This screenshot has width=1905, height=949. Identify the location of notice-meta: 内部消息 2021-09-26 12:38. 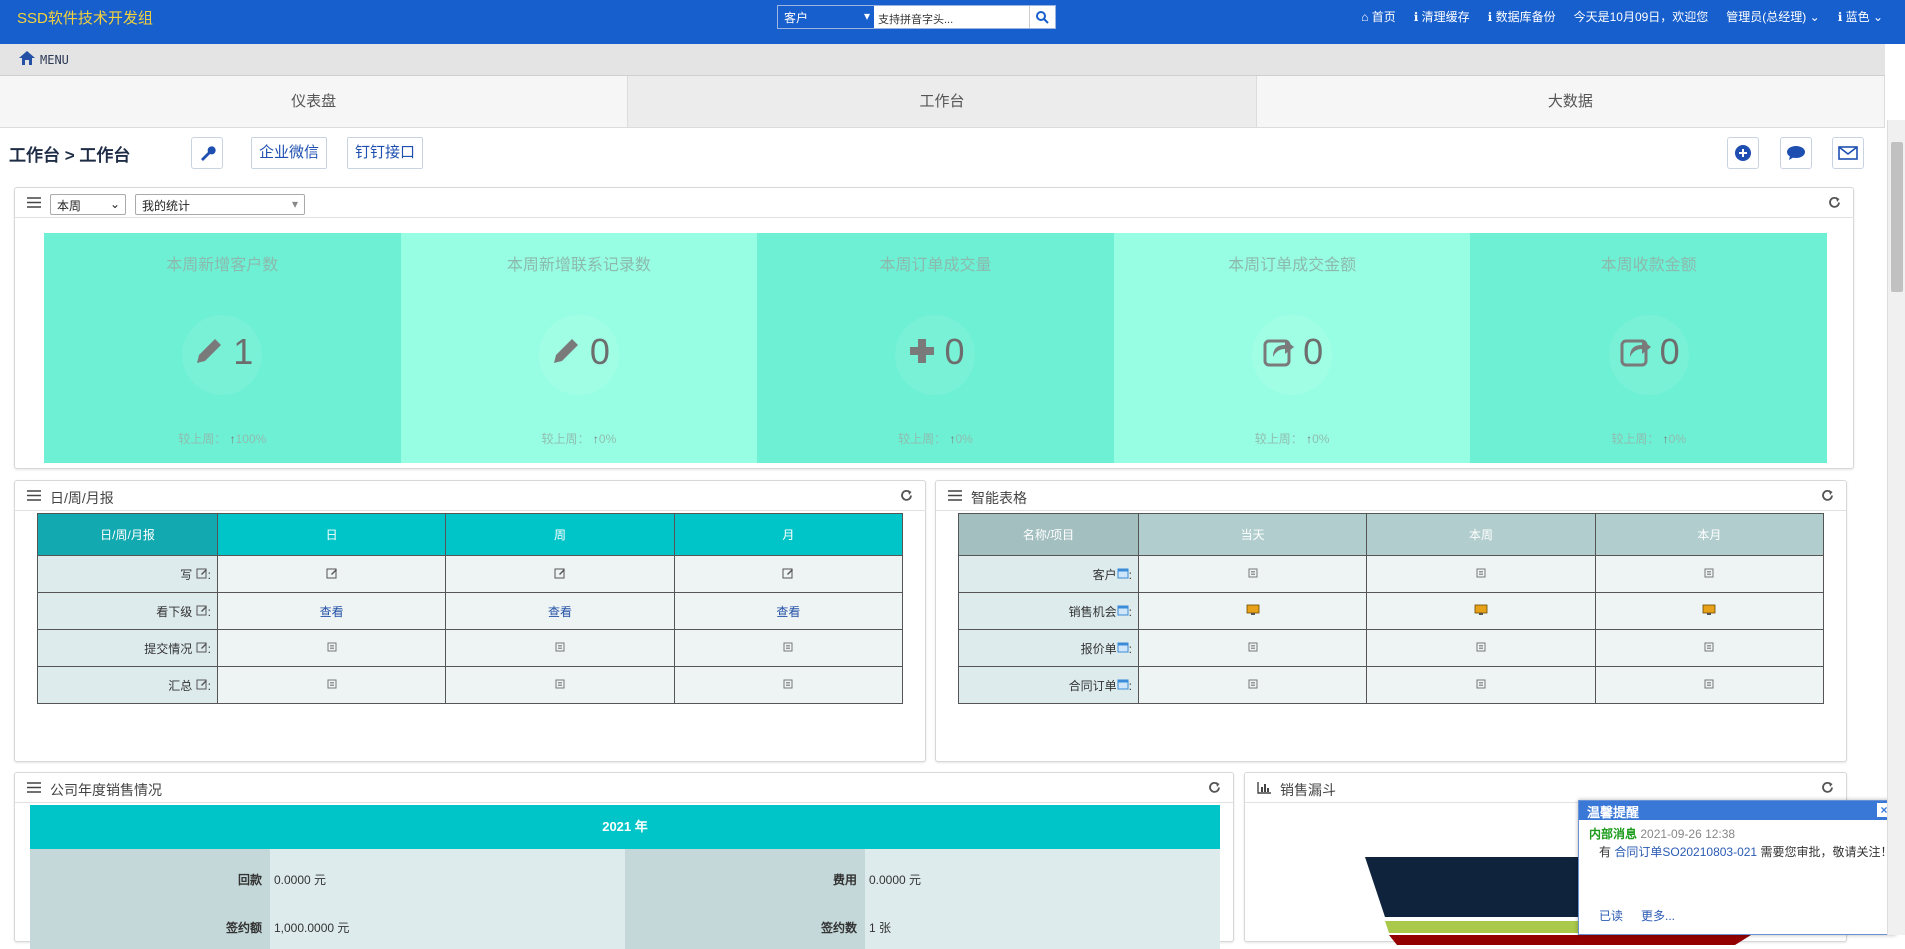
(1662, 833).